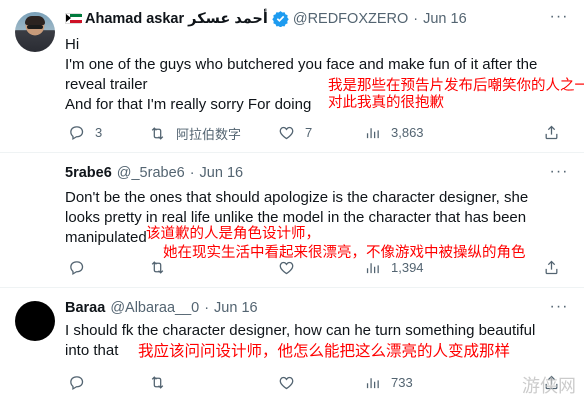 The width and height of the screenshot is (584, 404). What do you see at coordinates (318, 384) in the screenshot?
I see `tweet-actions: 733` at bounding box center [318, 384].